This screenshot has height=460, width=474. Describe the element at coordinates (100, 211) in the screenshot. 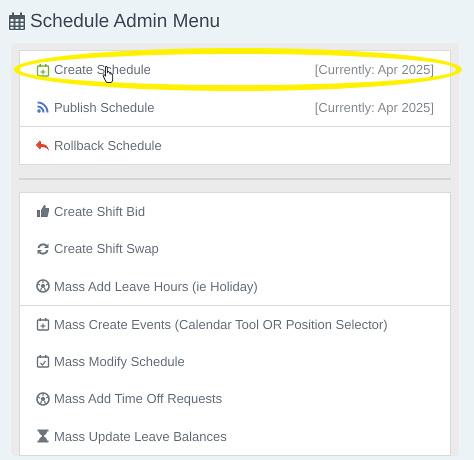

I see `menu-link: Create Shift Bid` at that location.